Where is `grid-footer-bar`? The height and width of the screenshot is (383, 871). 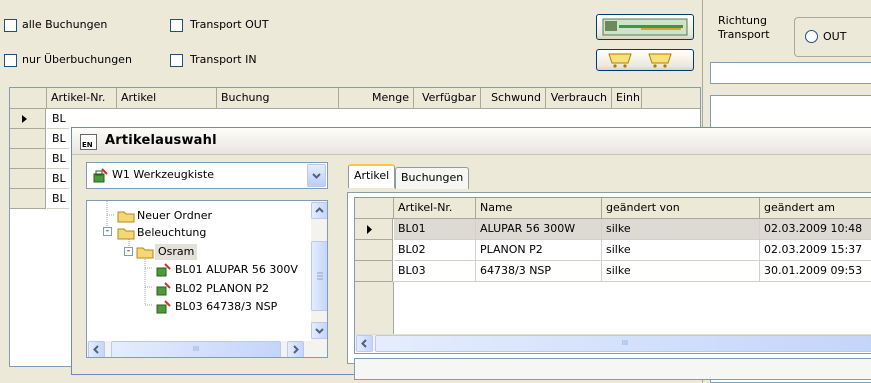 grid-footer-bar is located at coordinates (612, 369).